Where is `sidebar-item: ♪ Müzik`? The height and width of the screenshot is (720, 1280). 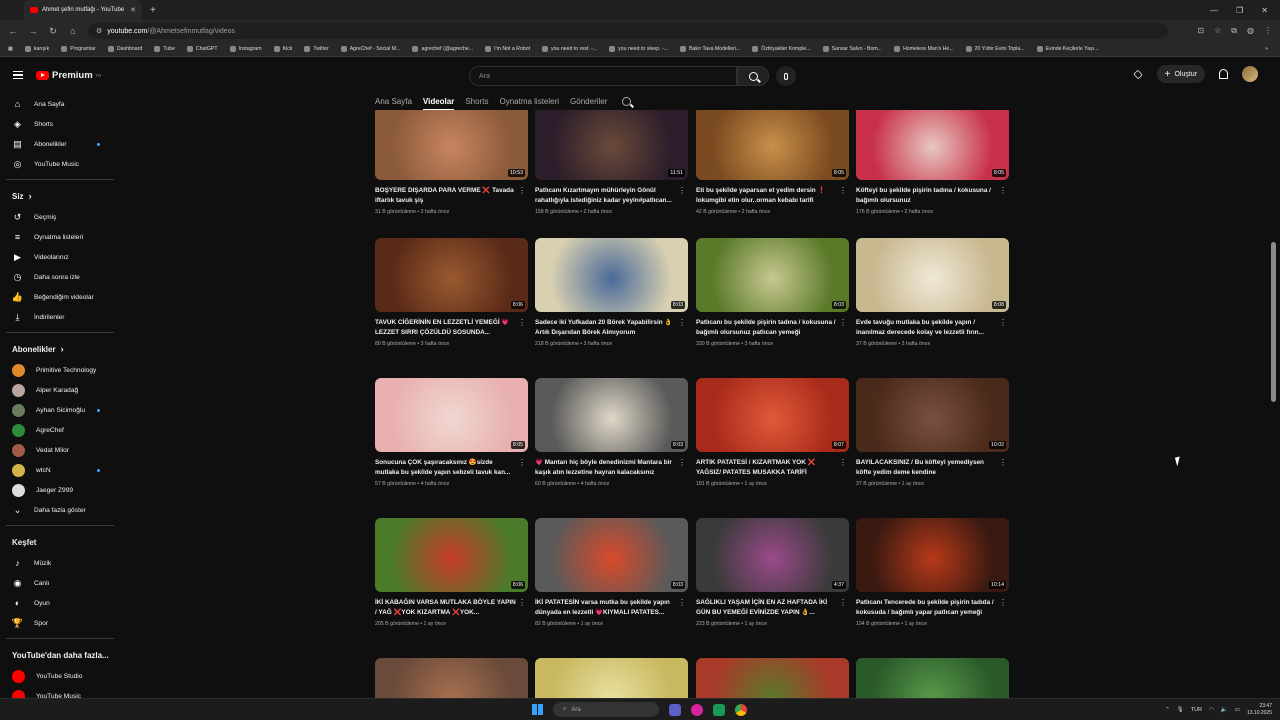 sidebar-item: ♪ Müzik is located at coordinates (60, 563).